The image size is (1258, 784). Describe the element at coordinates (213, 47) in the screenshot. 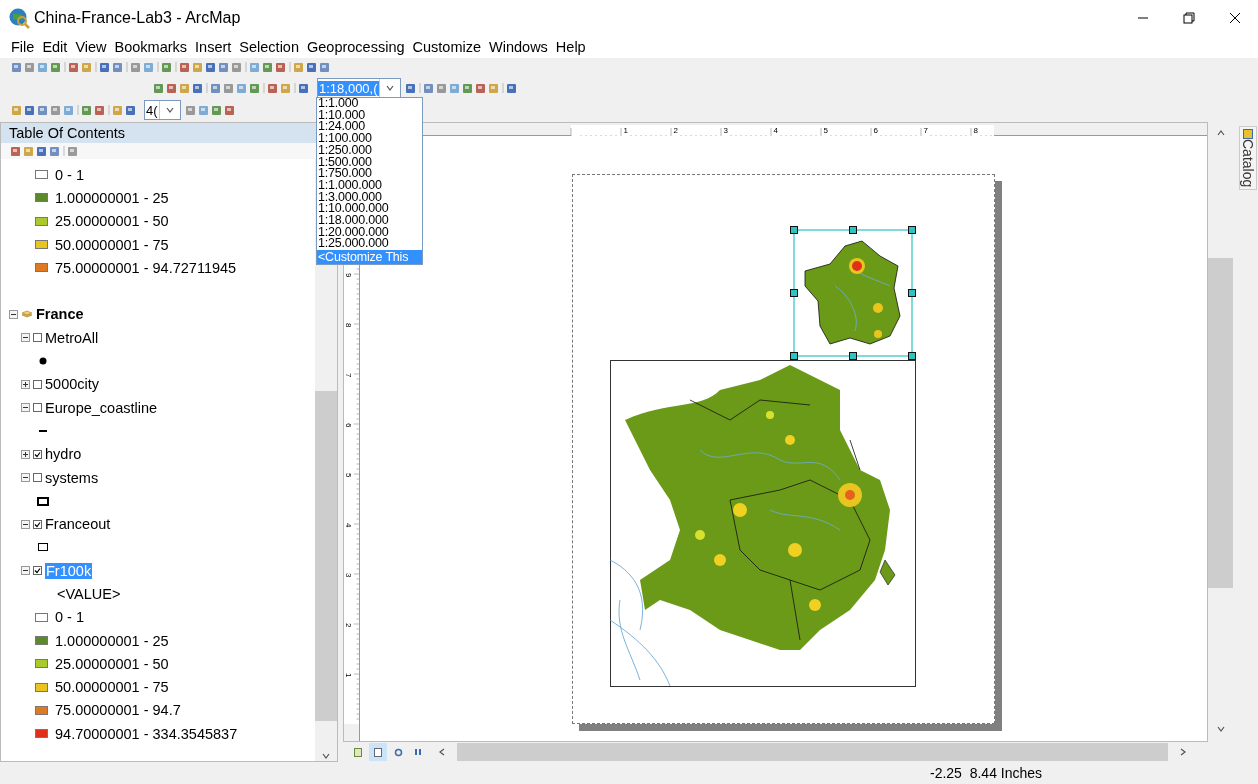

I see `menu-item: Insert` at that location.